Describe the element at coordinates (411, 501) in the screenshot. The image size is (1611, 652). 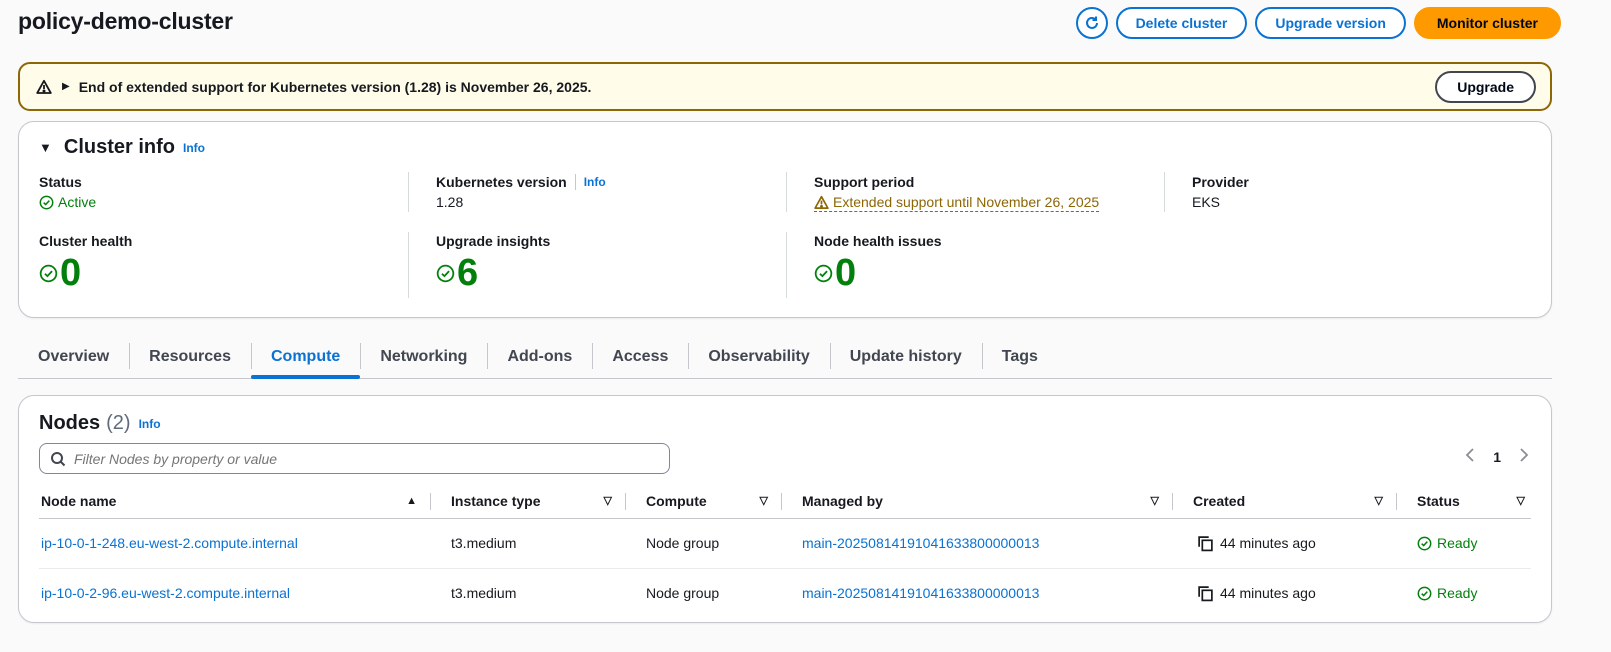
I see `sort-ascending-icon: ▲` at that location.